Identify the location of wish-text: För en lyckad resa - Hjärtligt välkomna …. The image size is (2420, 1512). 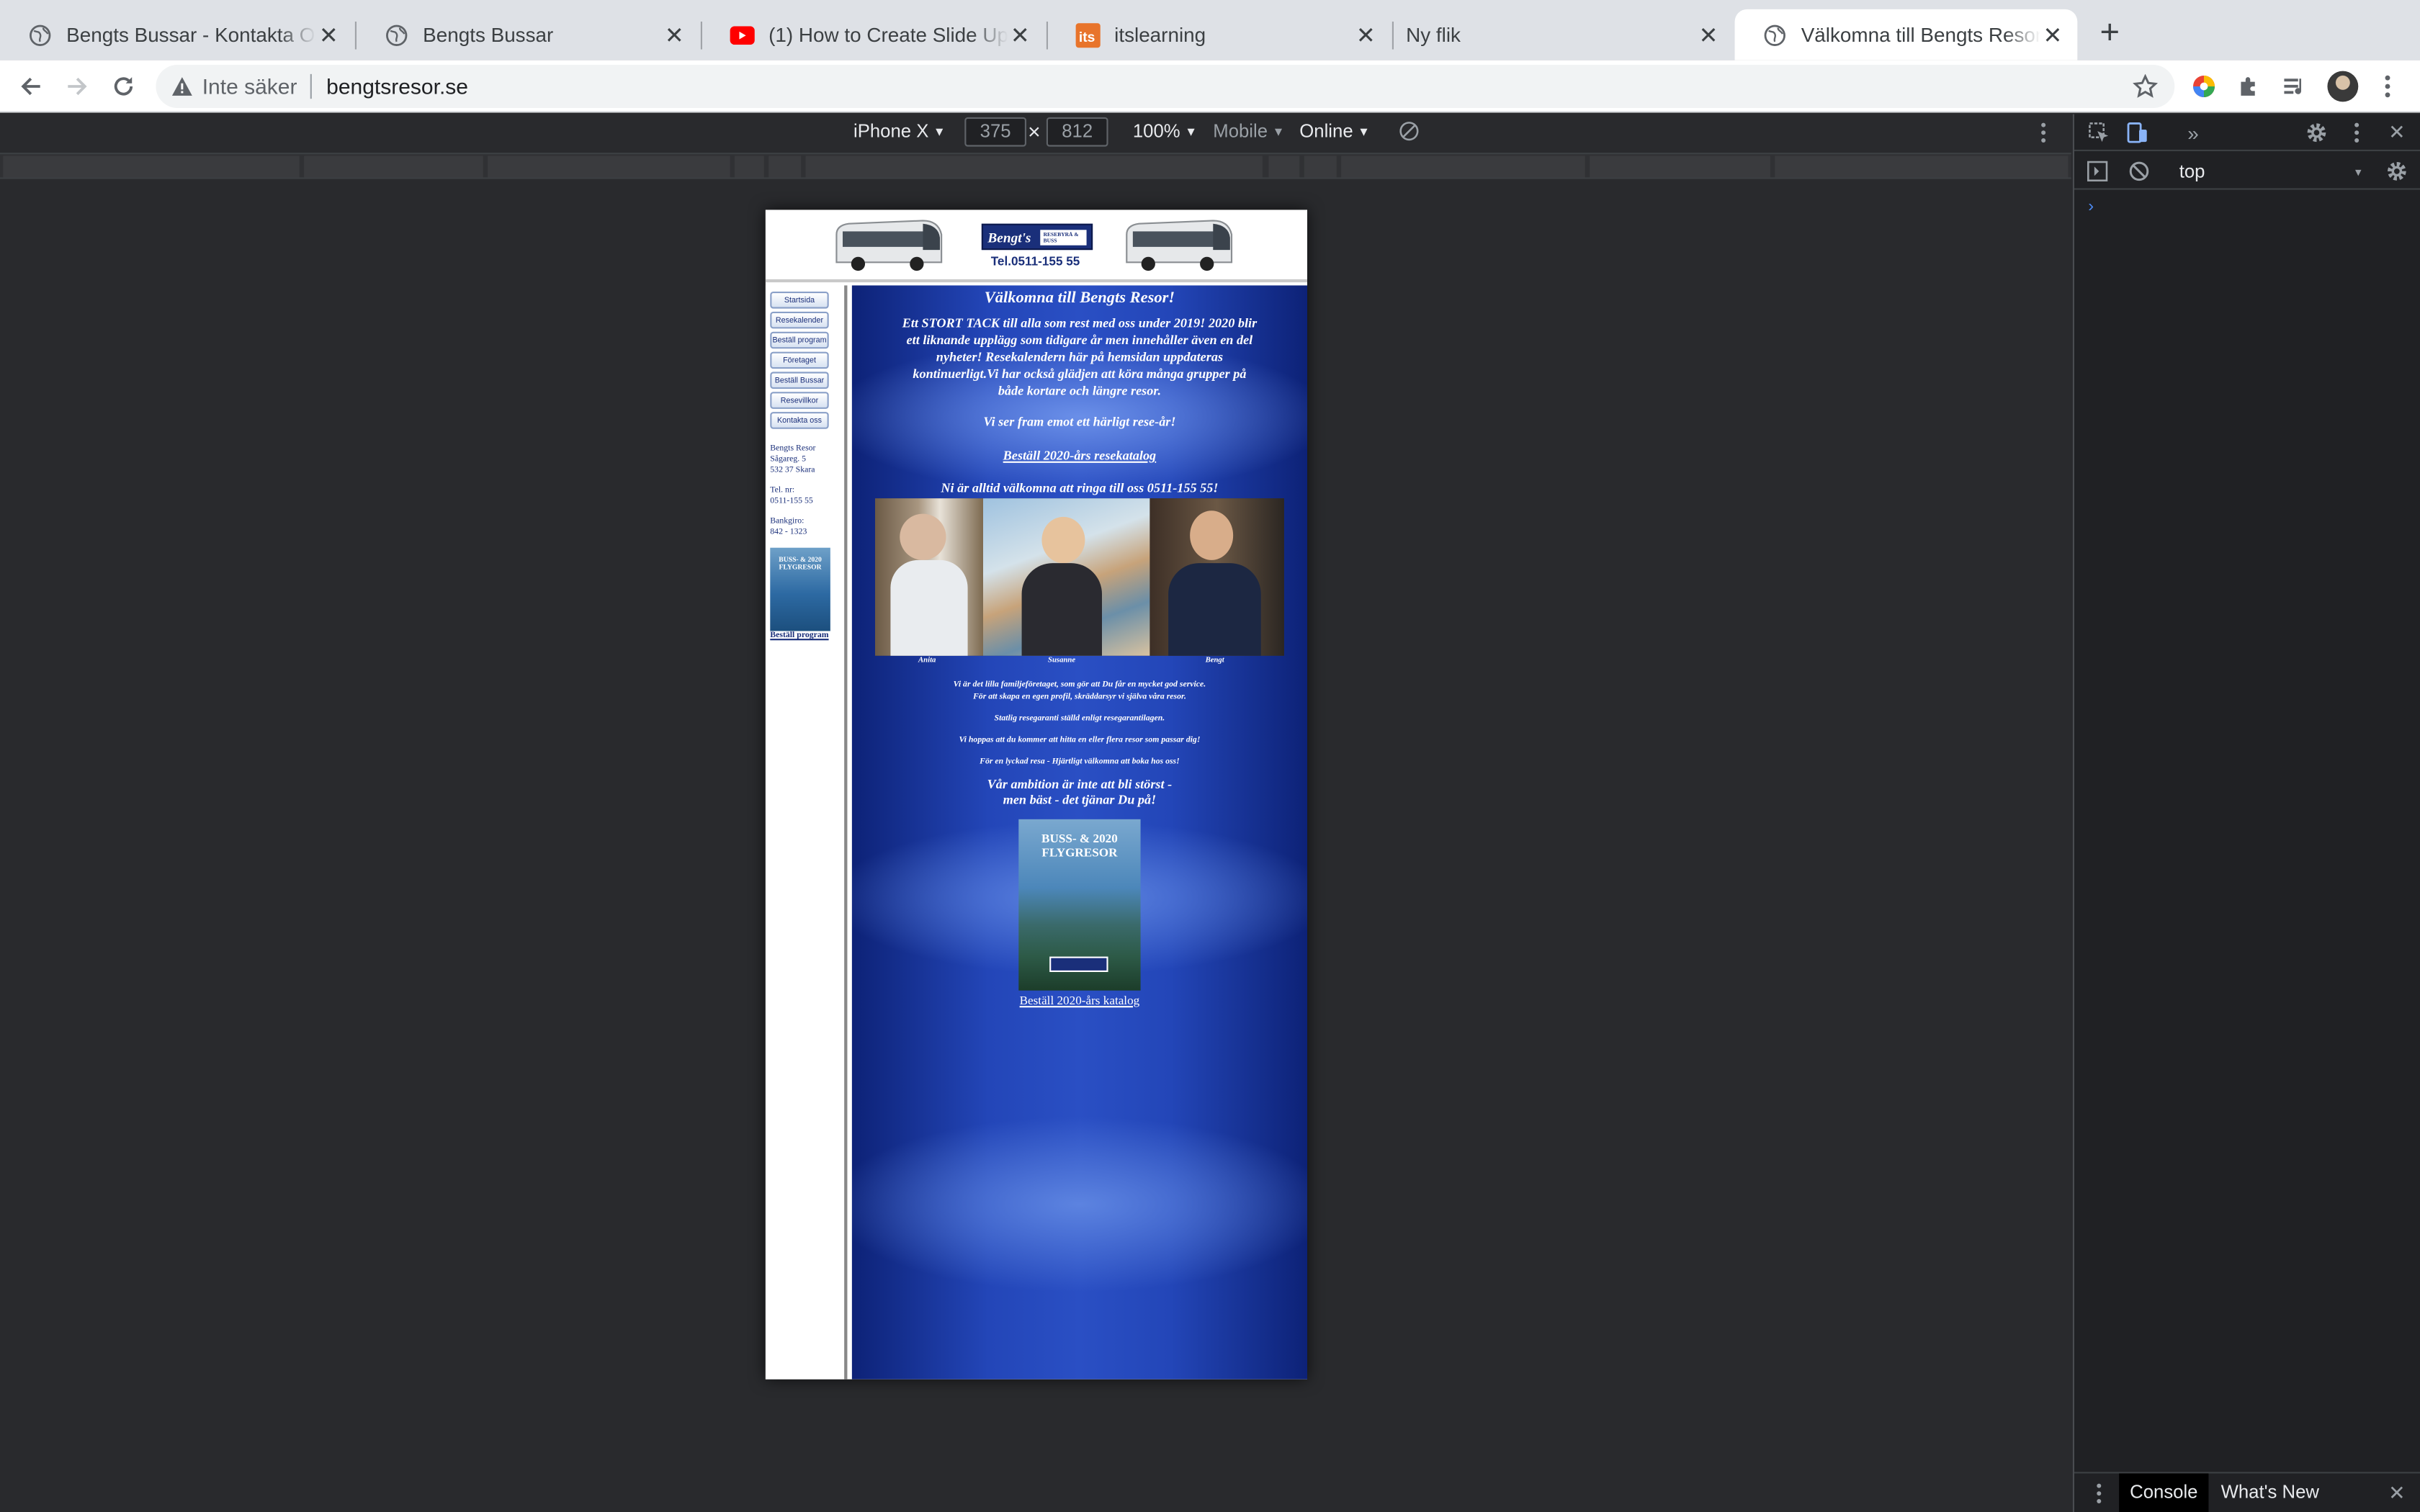
(1080, 762).